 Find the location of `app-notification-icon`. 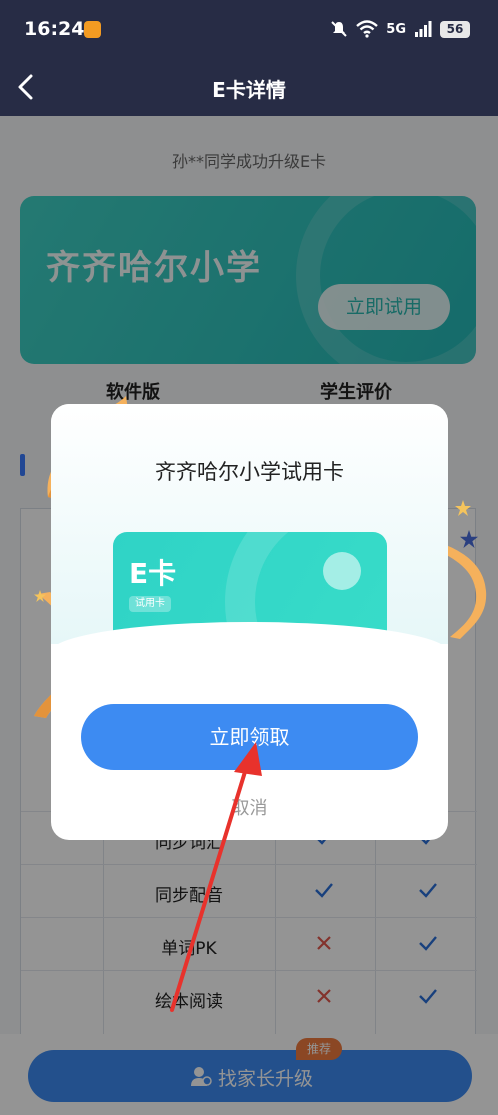

app-notification-icon is located at coordinates (92, 29).